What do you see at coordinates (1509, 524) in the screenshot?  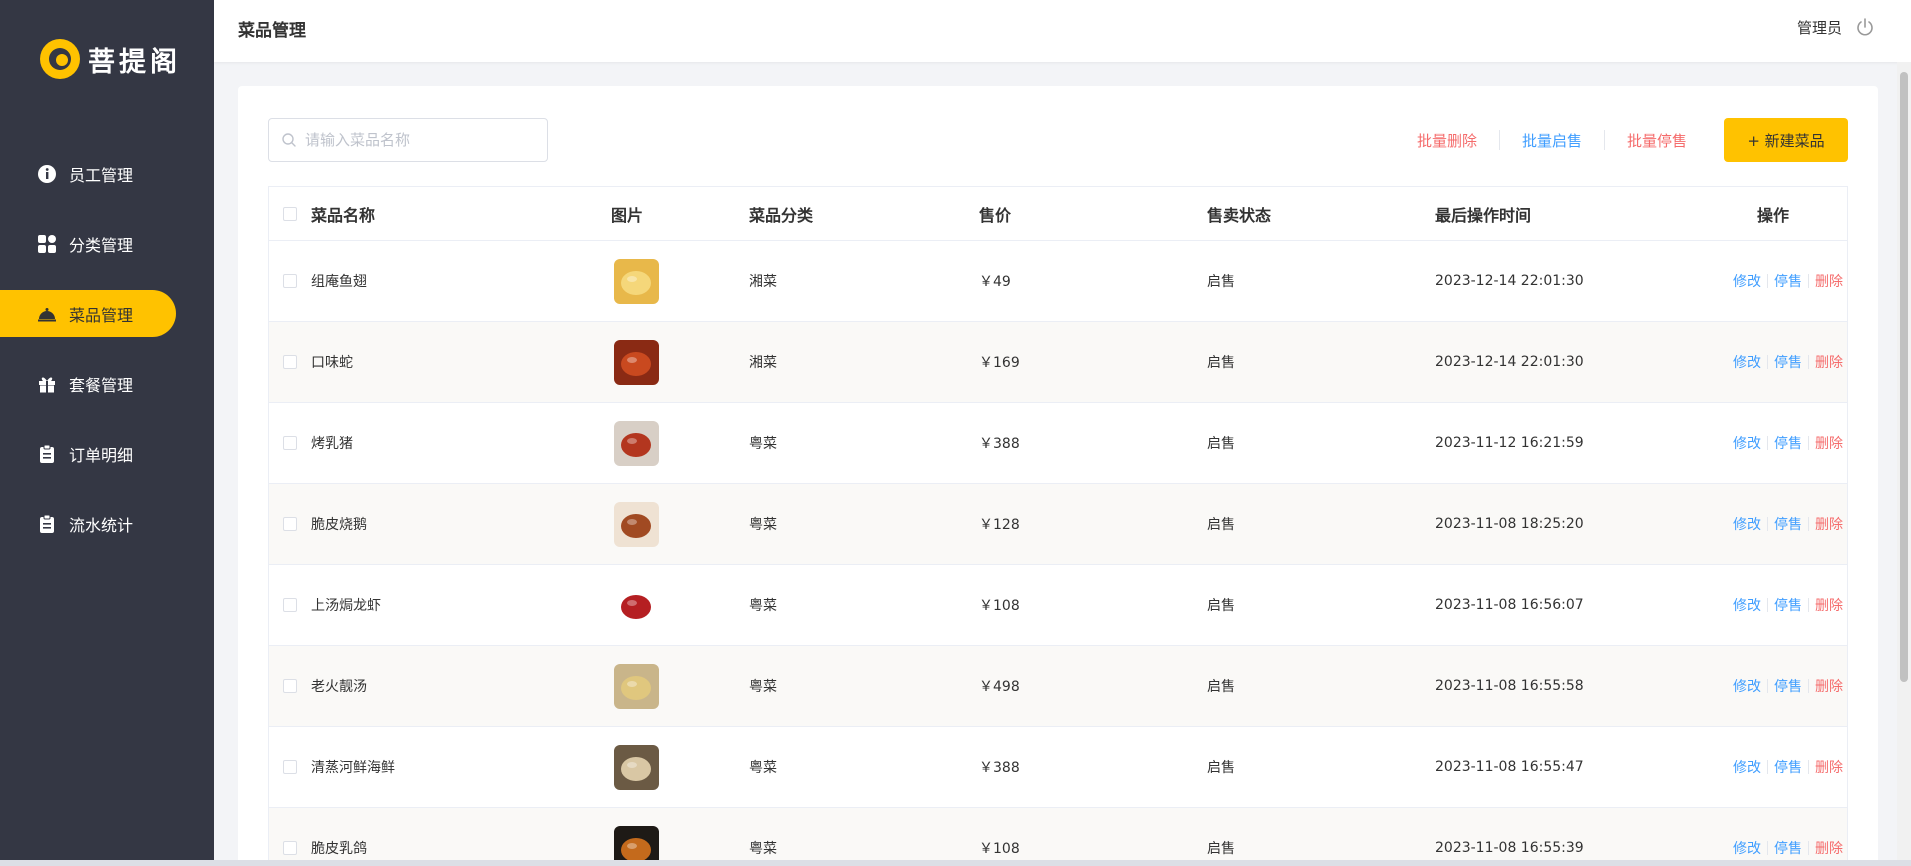 I see `dish-updated-time: 2023-11-08 18:25:20` at bounding box center [1509, 524].